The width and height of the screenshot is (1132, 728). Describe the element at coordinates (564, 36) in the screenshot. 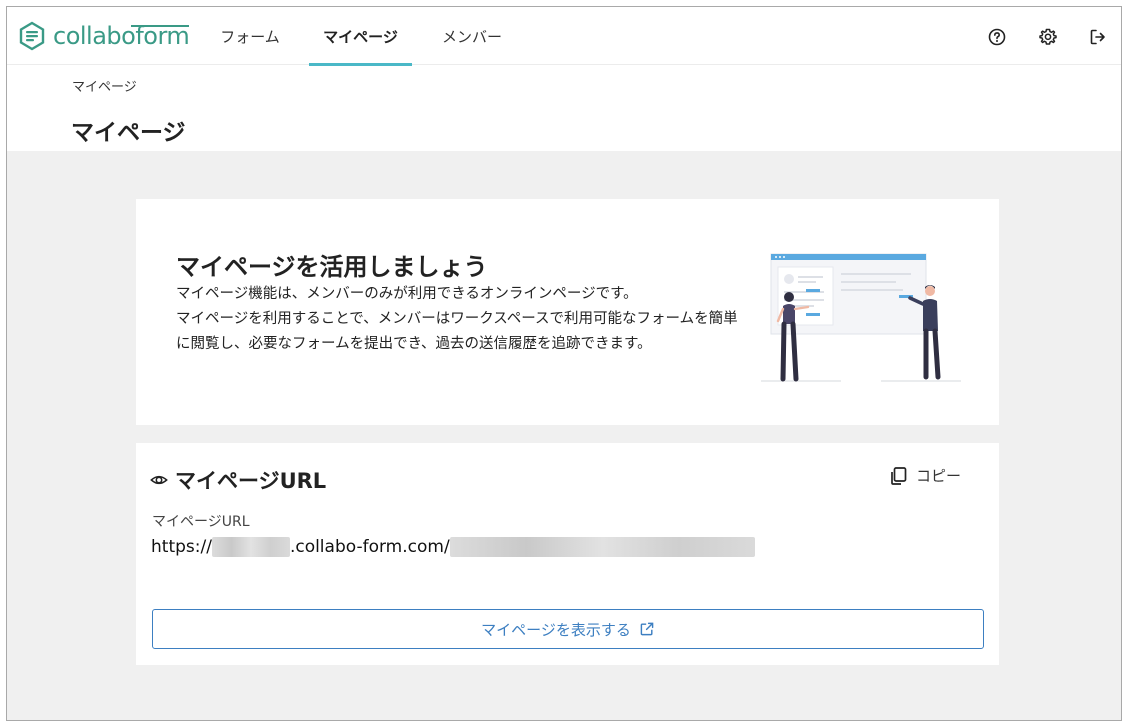

I see `top-navigation: collaboform フォーム マイページ メンバー` at that location.